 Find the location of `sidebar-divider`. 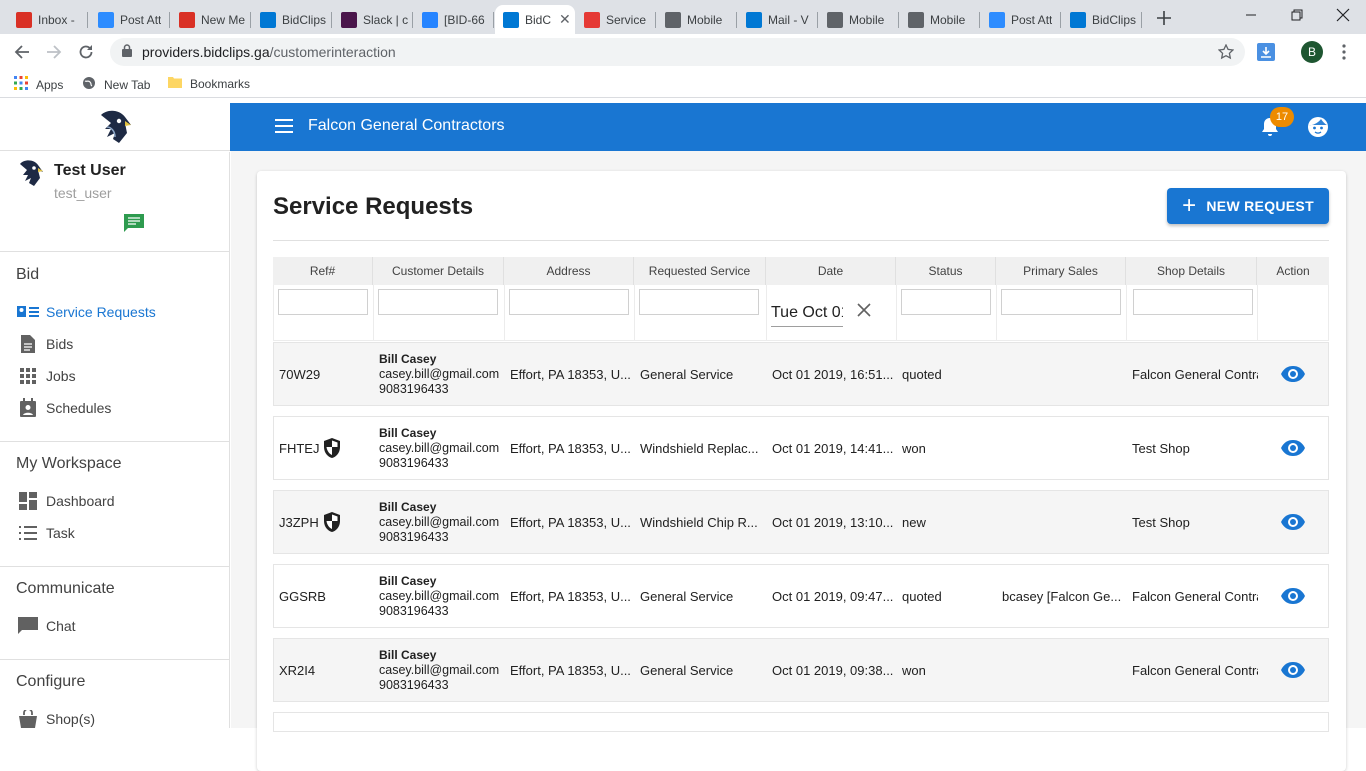

sidebar-divider is located at coordinates (115, 251).